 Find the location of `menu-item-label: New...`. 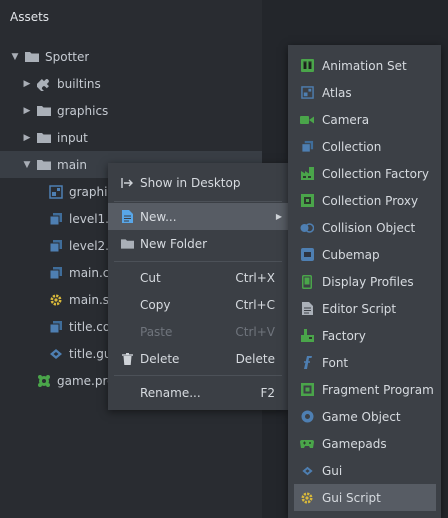

menu-item-label: New... is located at coordinates (158, 216).